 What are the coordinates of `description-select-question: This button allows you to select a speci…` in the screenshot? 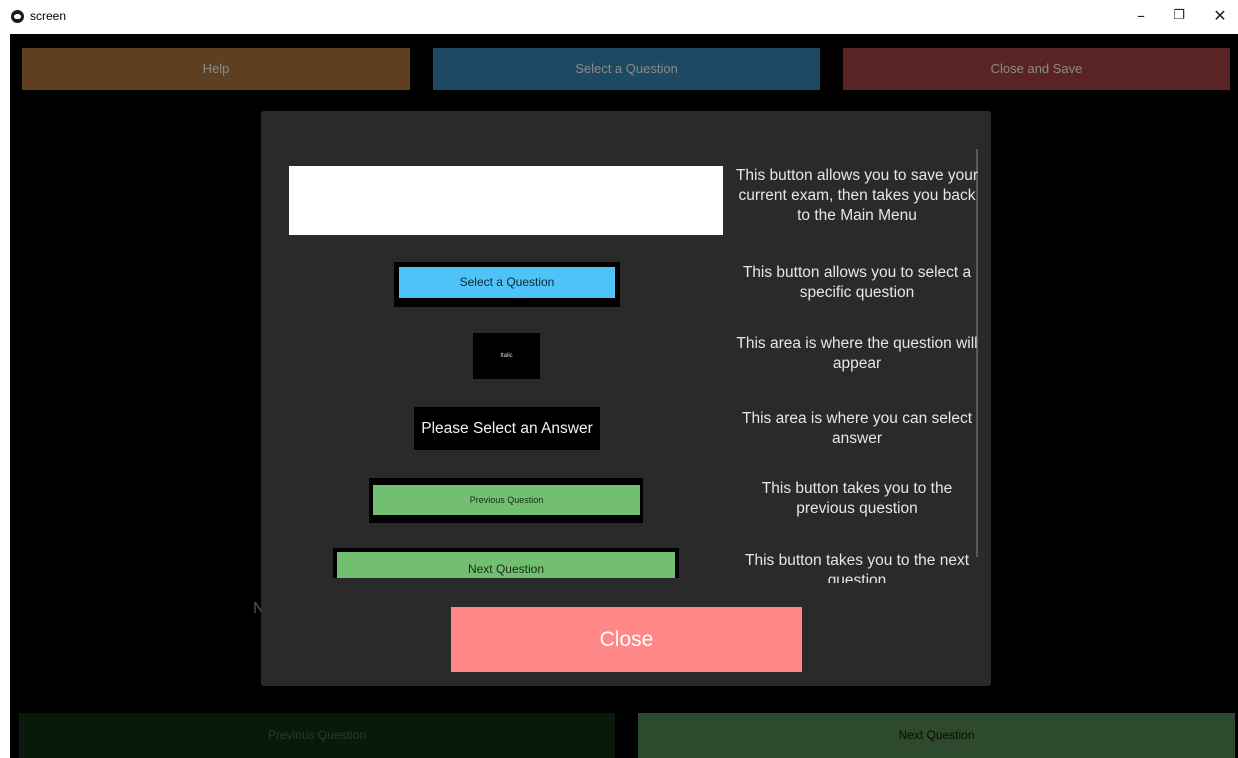 It's located at (857, 282).